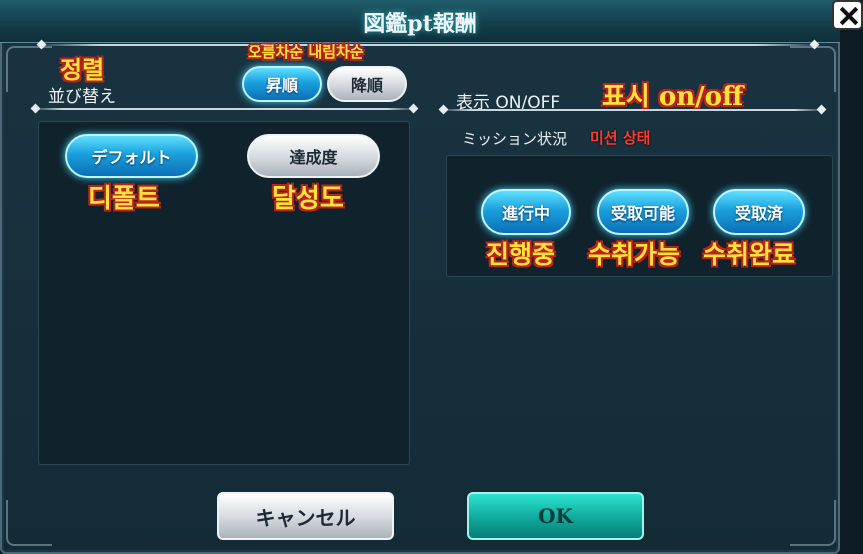  I want to click on cancel-button: キャンセル, so click(305, 516).